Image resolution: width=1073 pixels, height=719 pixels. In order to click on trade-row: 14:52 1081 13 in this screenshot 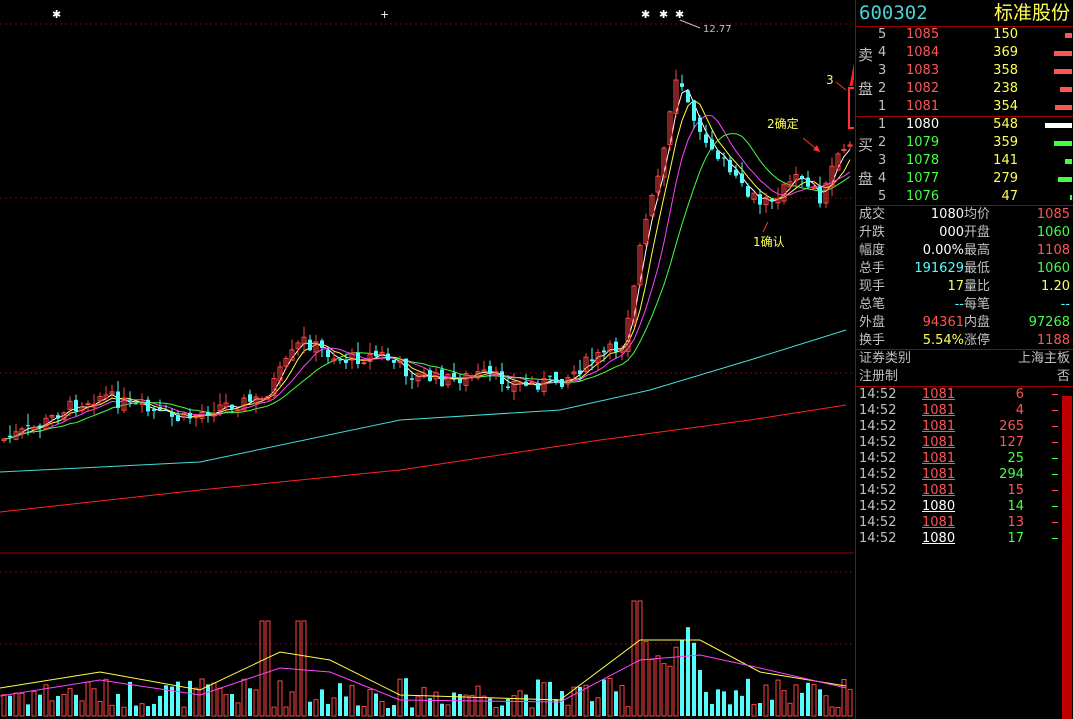, I will do `click(964, 523)`.